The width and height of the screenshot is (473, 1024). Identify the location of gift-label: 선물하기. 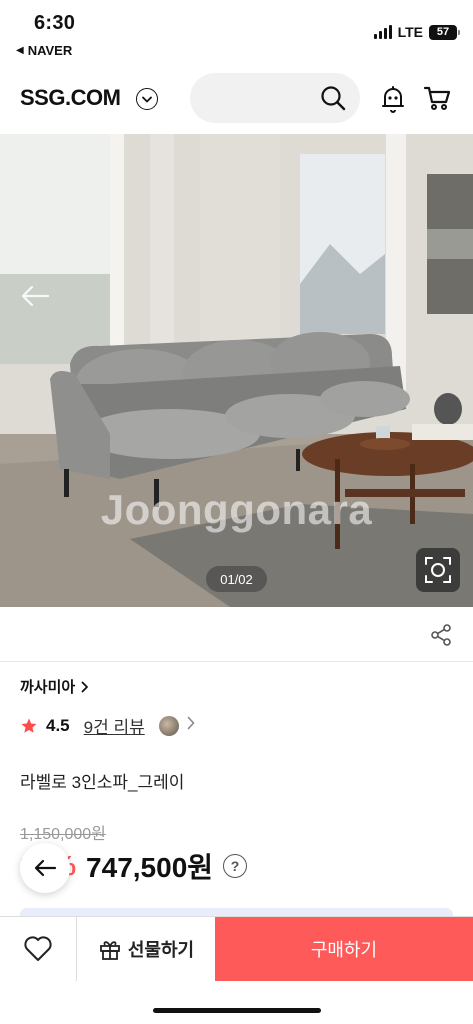
(161, 950).